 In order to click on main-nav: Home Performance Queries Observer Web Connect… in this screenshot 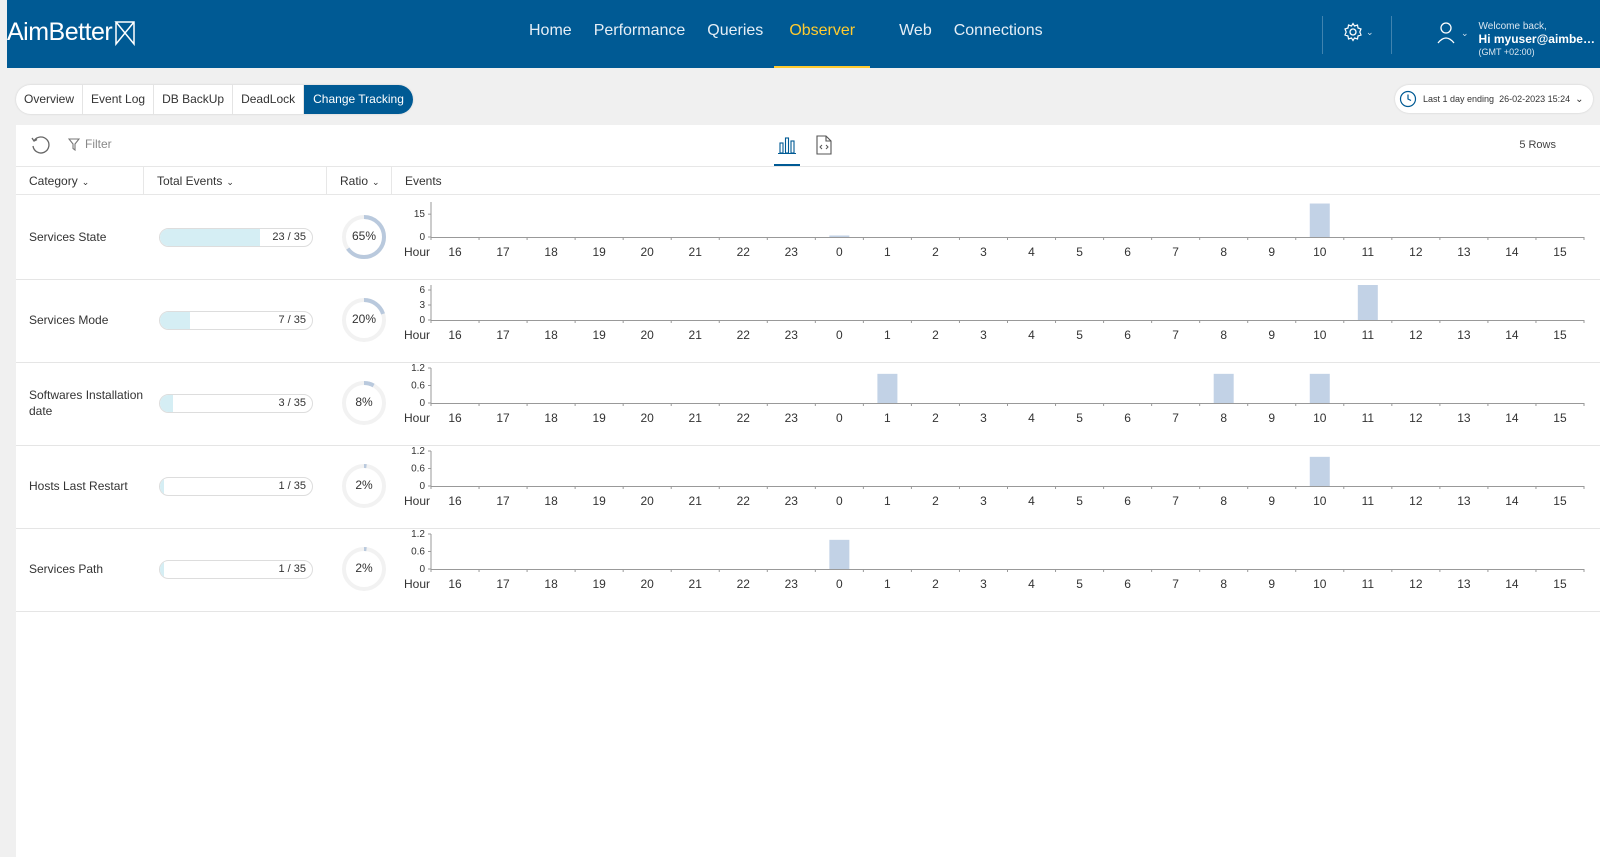, I will do `click(786, 34)`.